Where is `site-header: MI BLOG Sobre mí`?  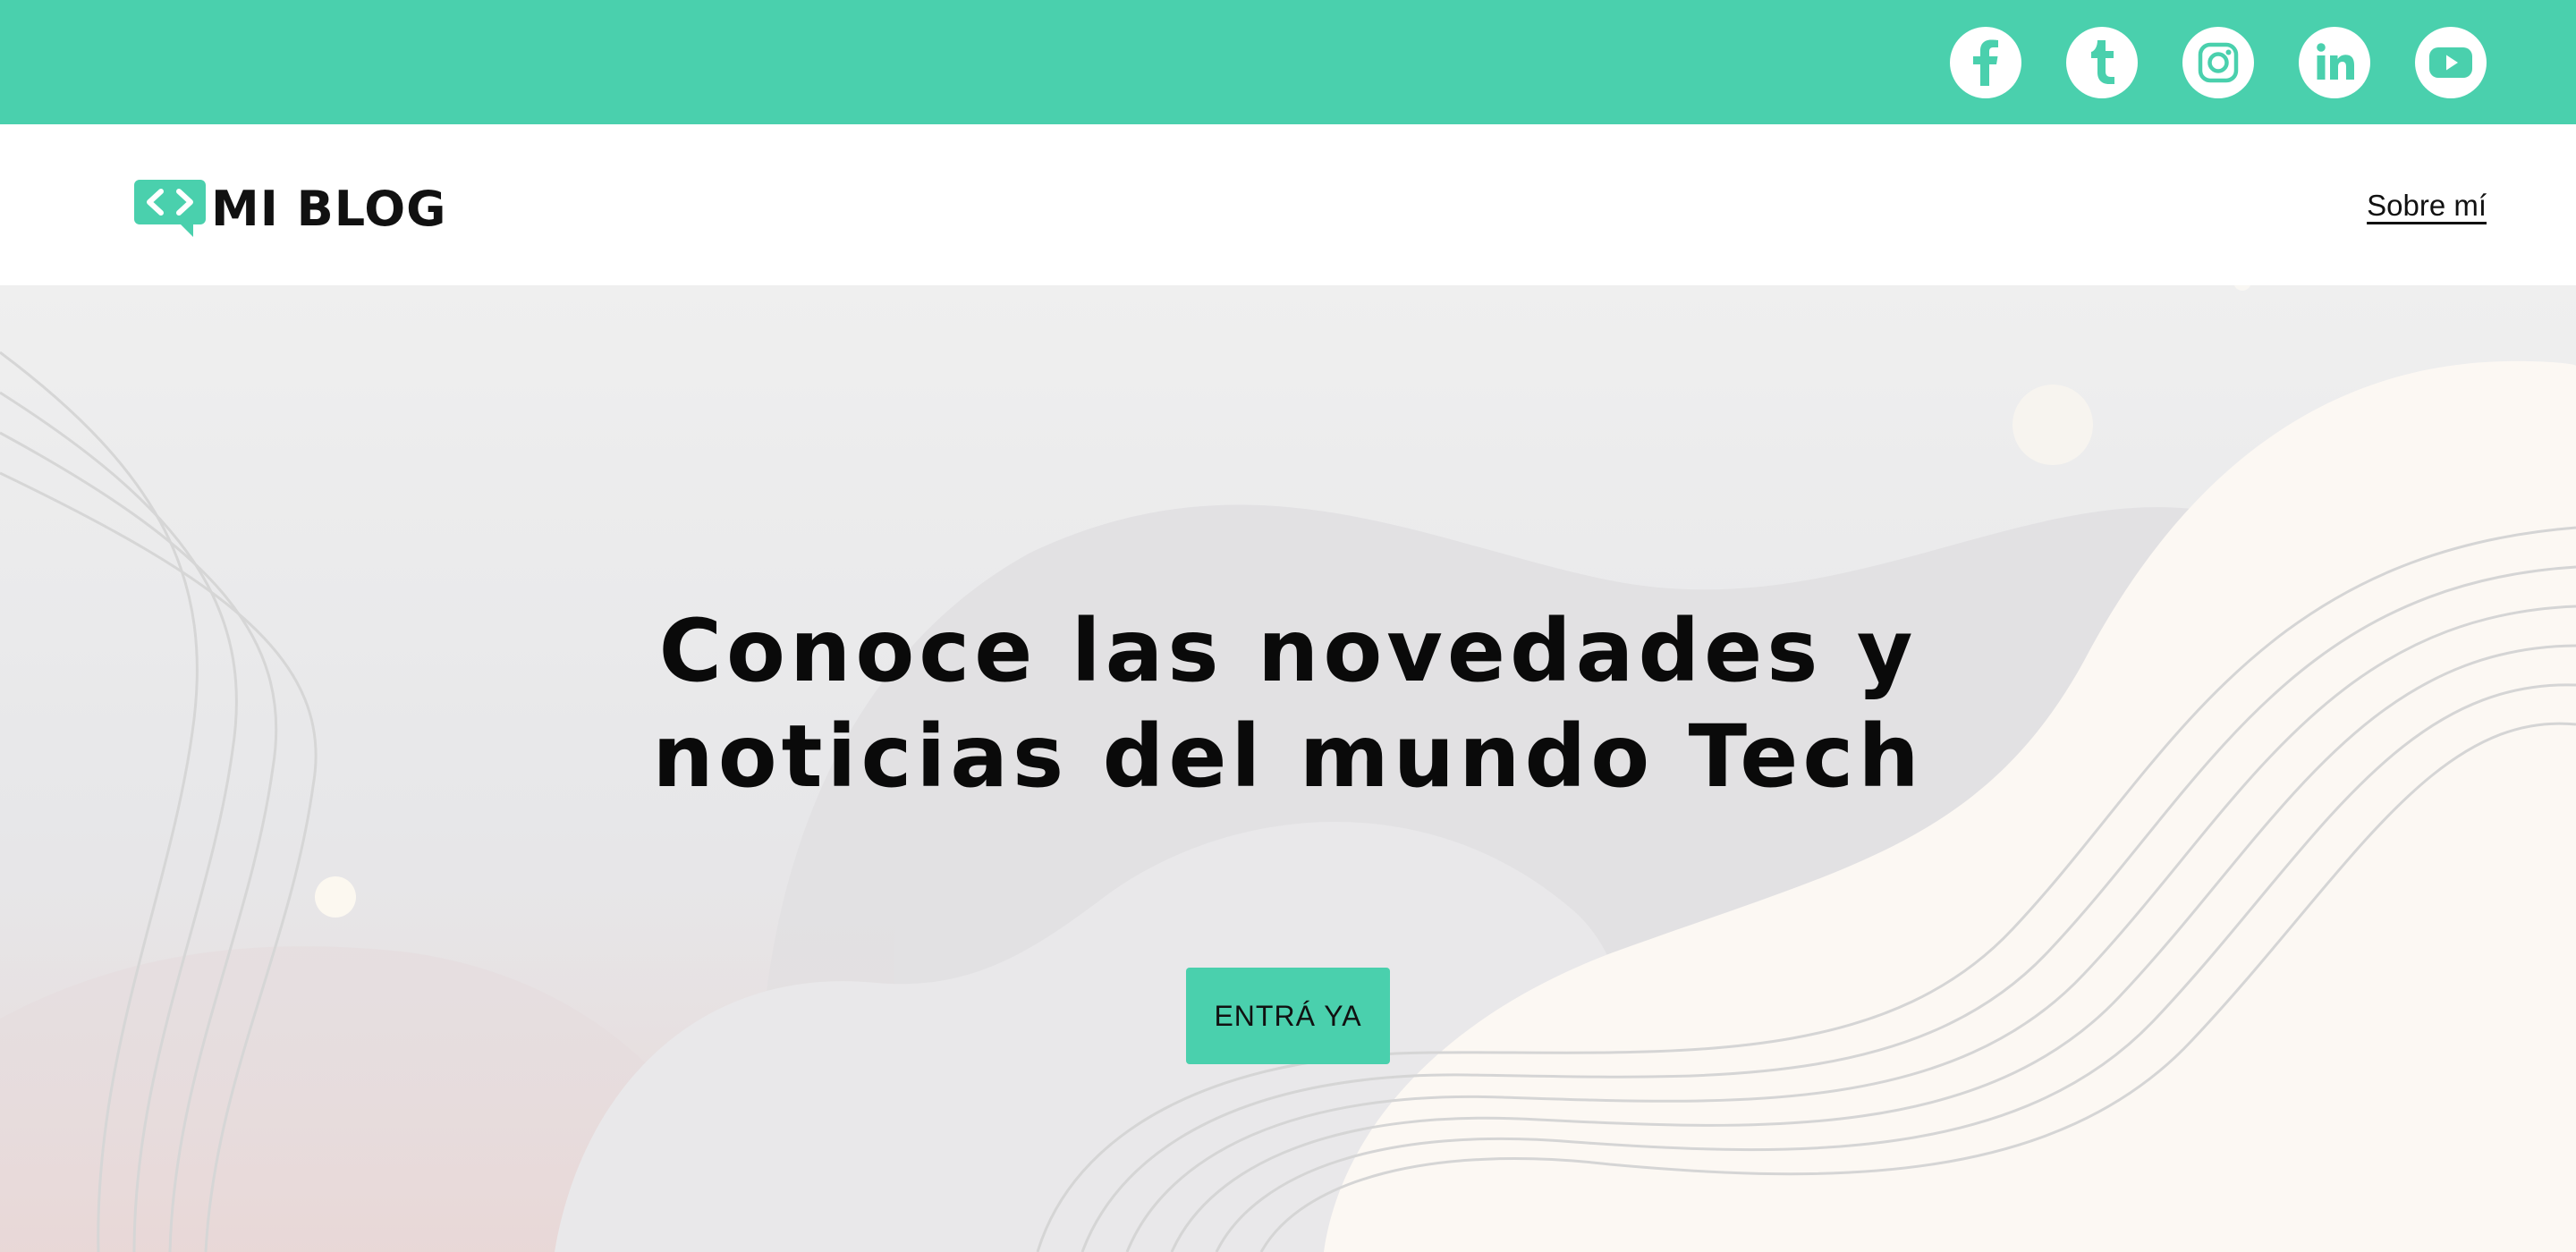
site-header: MI BLOG Sobre mí is located at coordinates (1288, 204).